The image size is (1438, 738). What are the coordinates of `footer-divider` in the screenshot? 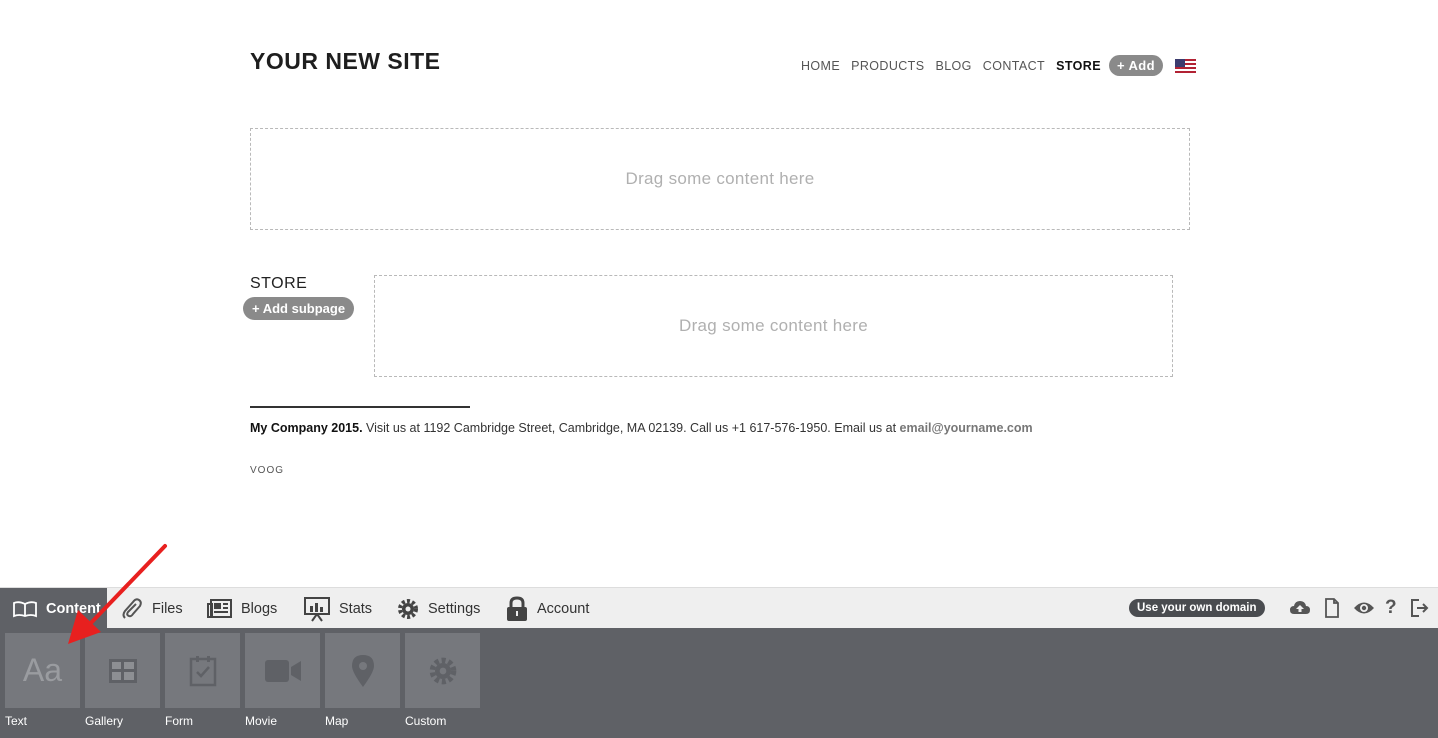 It's located at (360, 407).